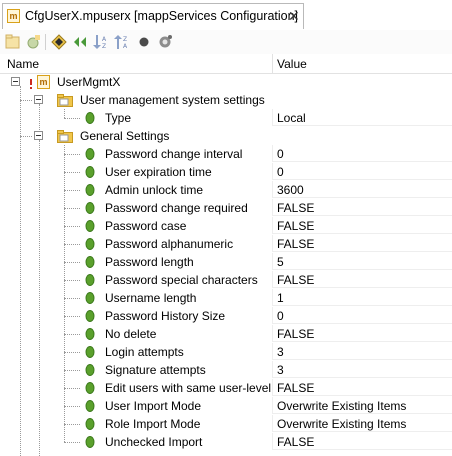 The height and width of the screenshot is (456, 452). What do you see at coordinates (33, 42) in the screenshot?
I see `add-item-icon` at bounding box center [33, 42].